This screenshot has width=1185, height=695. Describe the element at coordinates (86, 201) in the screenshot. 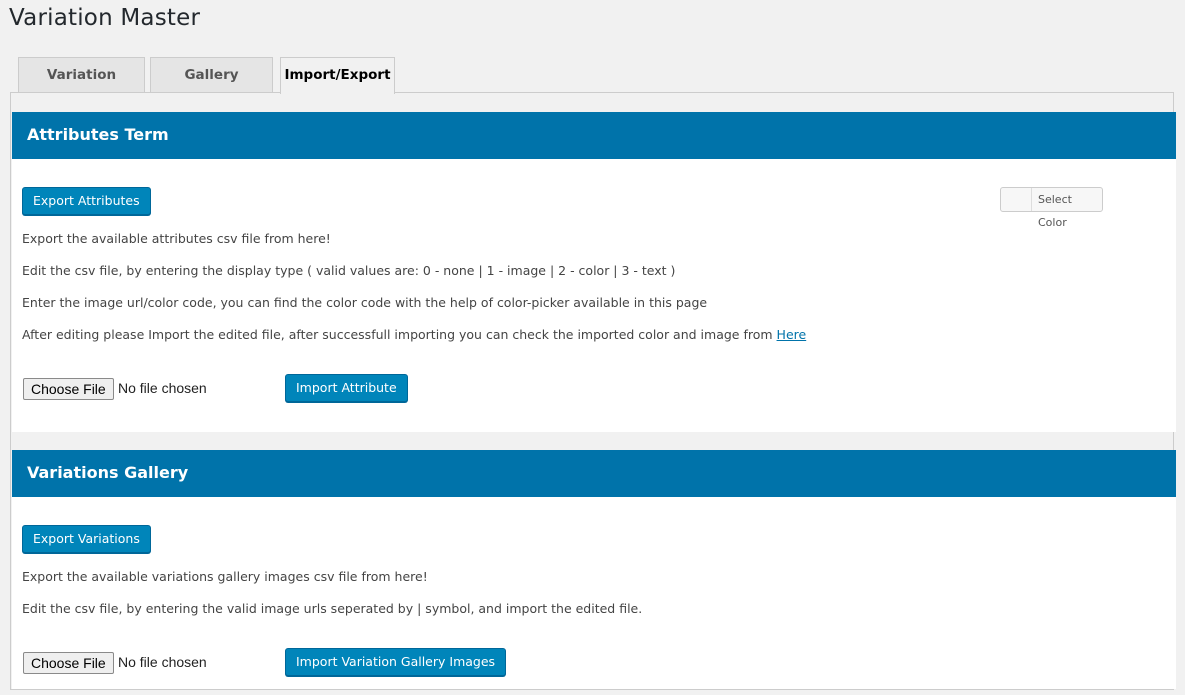

I see `export-attributes-button: Export Attributes` at that location.